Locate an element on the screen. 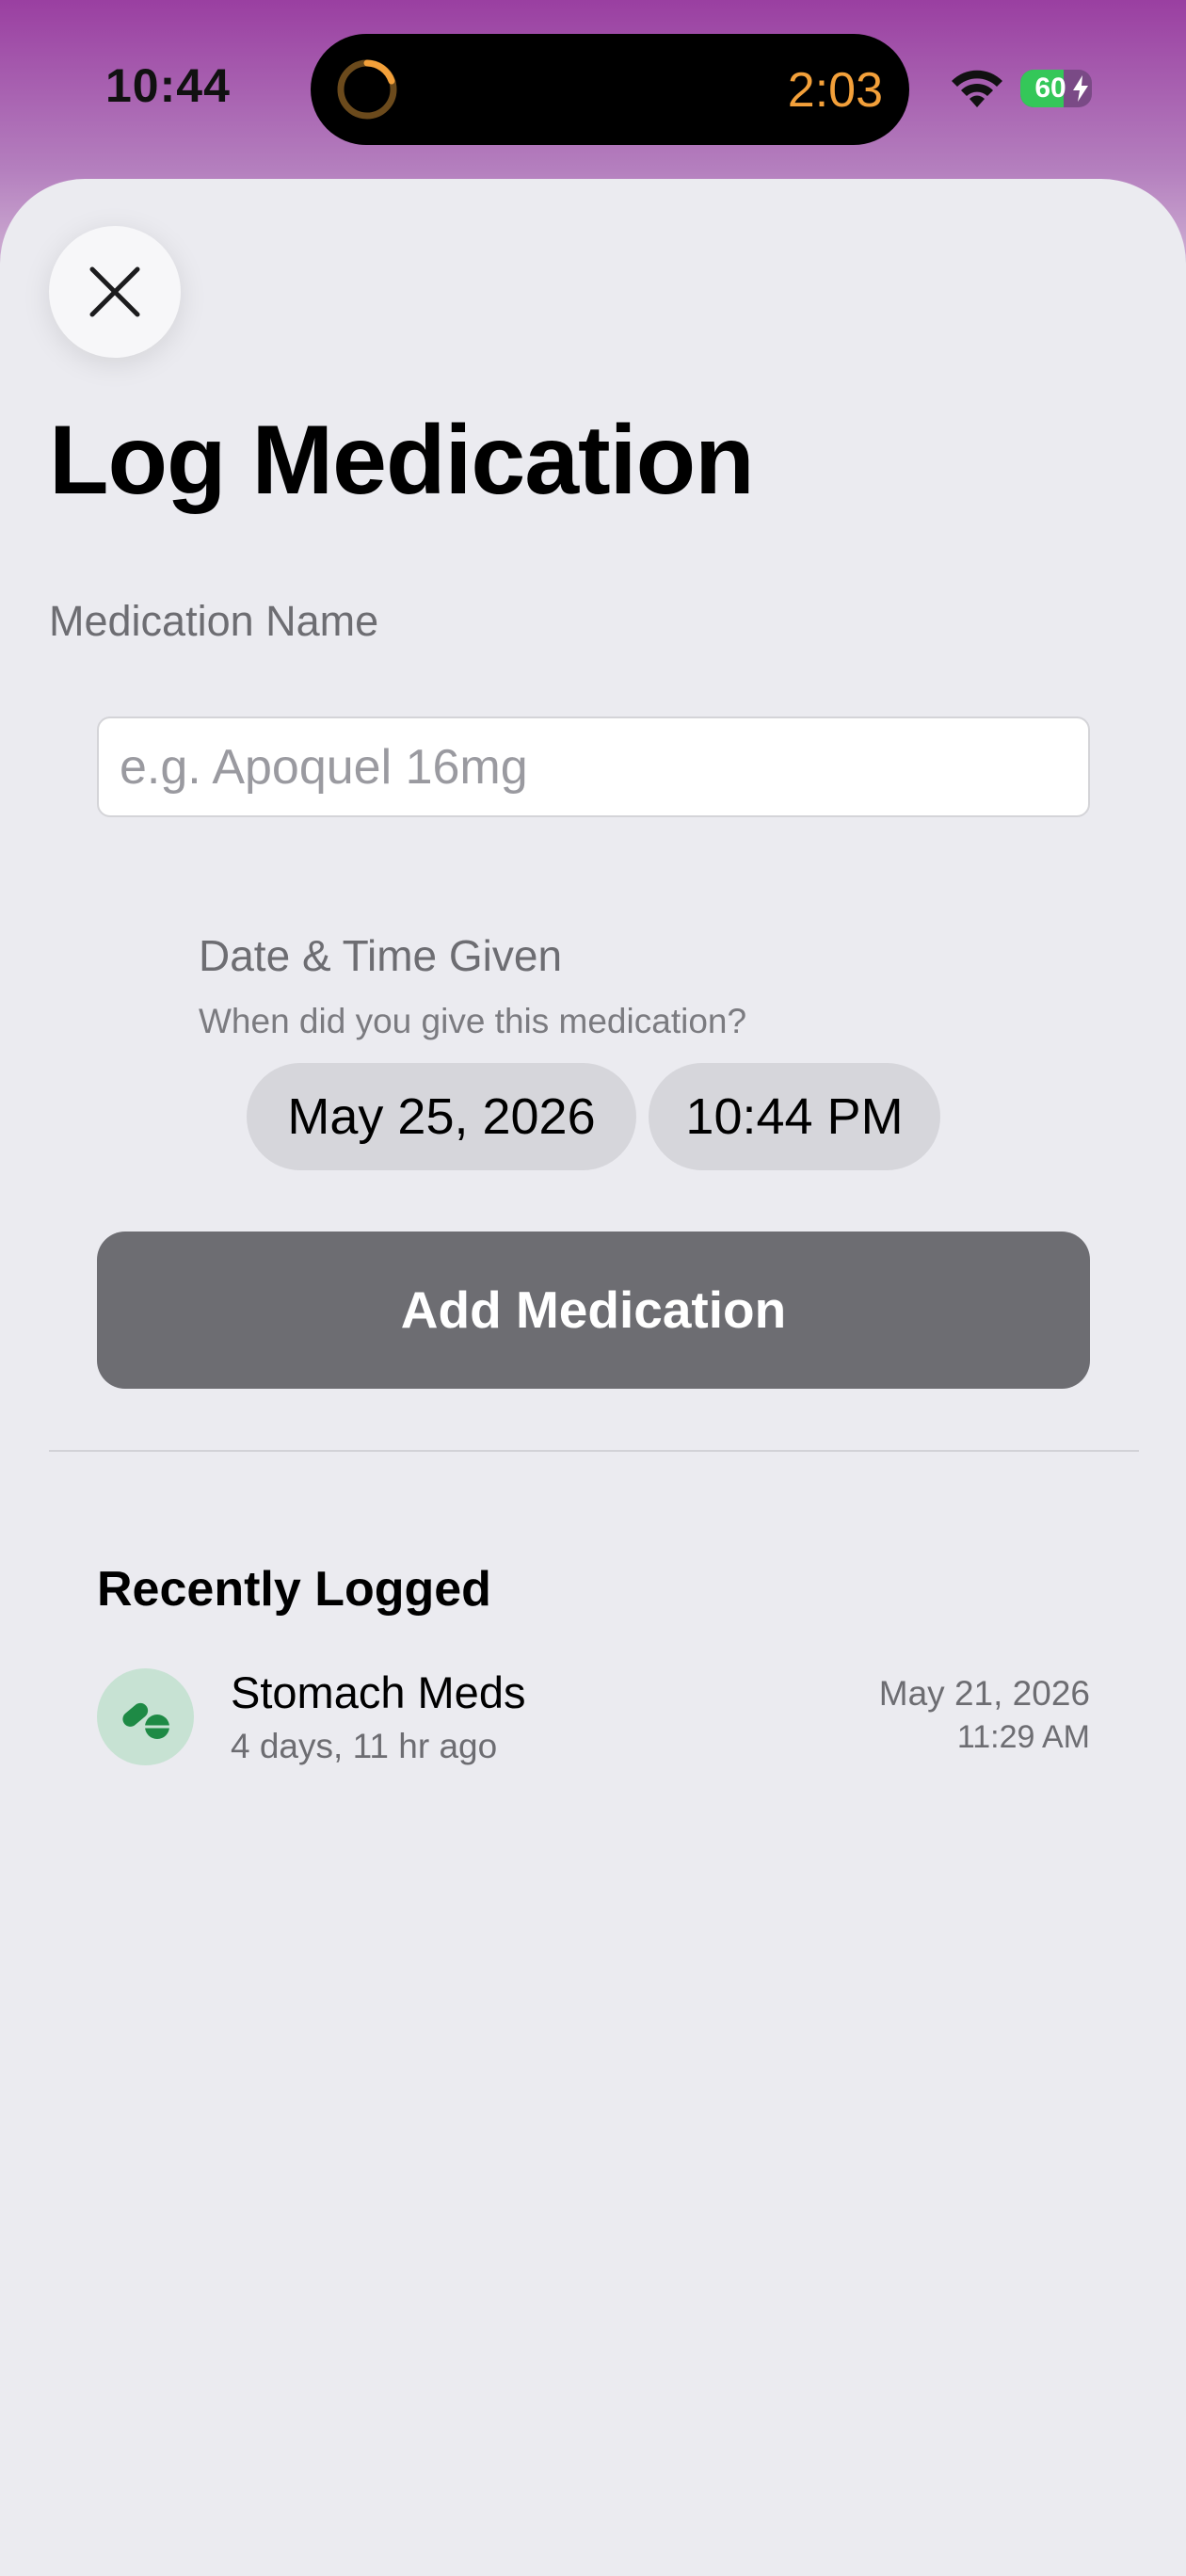 The height and width of the screenshot is (2576, 1186). divider is located at coordinates (594, 1451).